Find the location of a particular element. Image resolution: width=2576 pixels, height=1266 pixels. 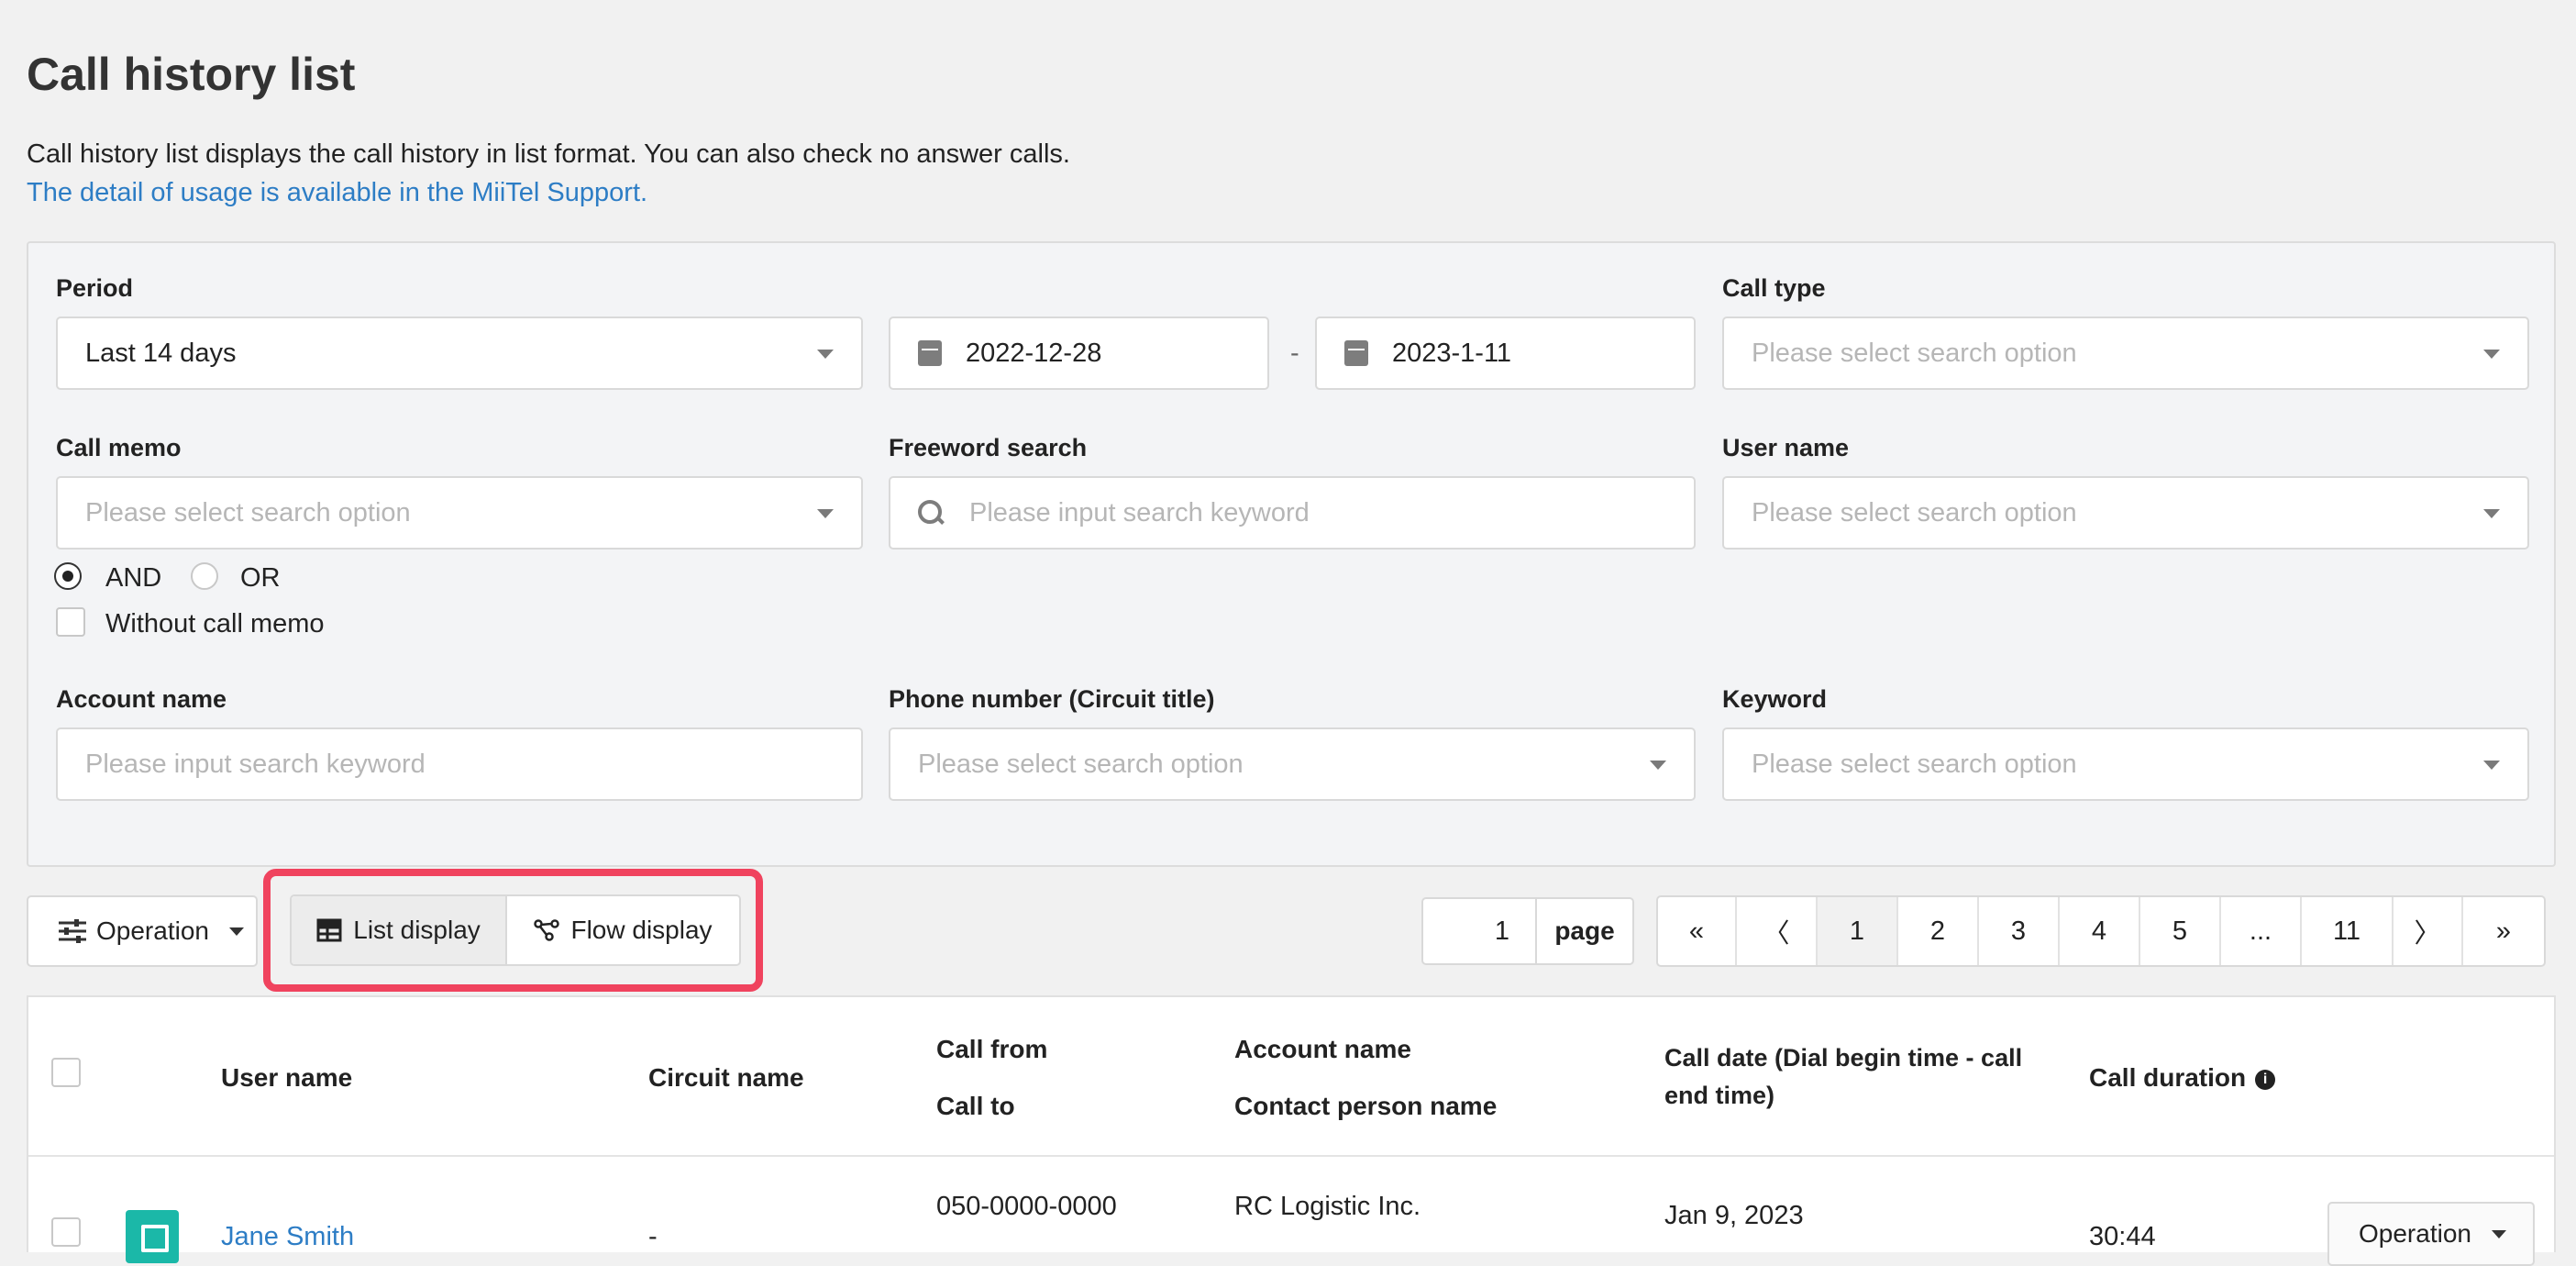

page-button-11: 11 is located at coordinates (2348, 931).